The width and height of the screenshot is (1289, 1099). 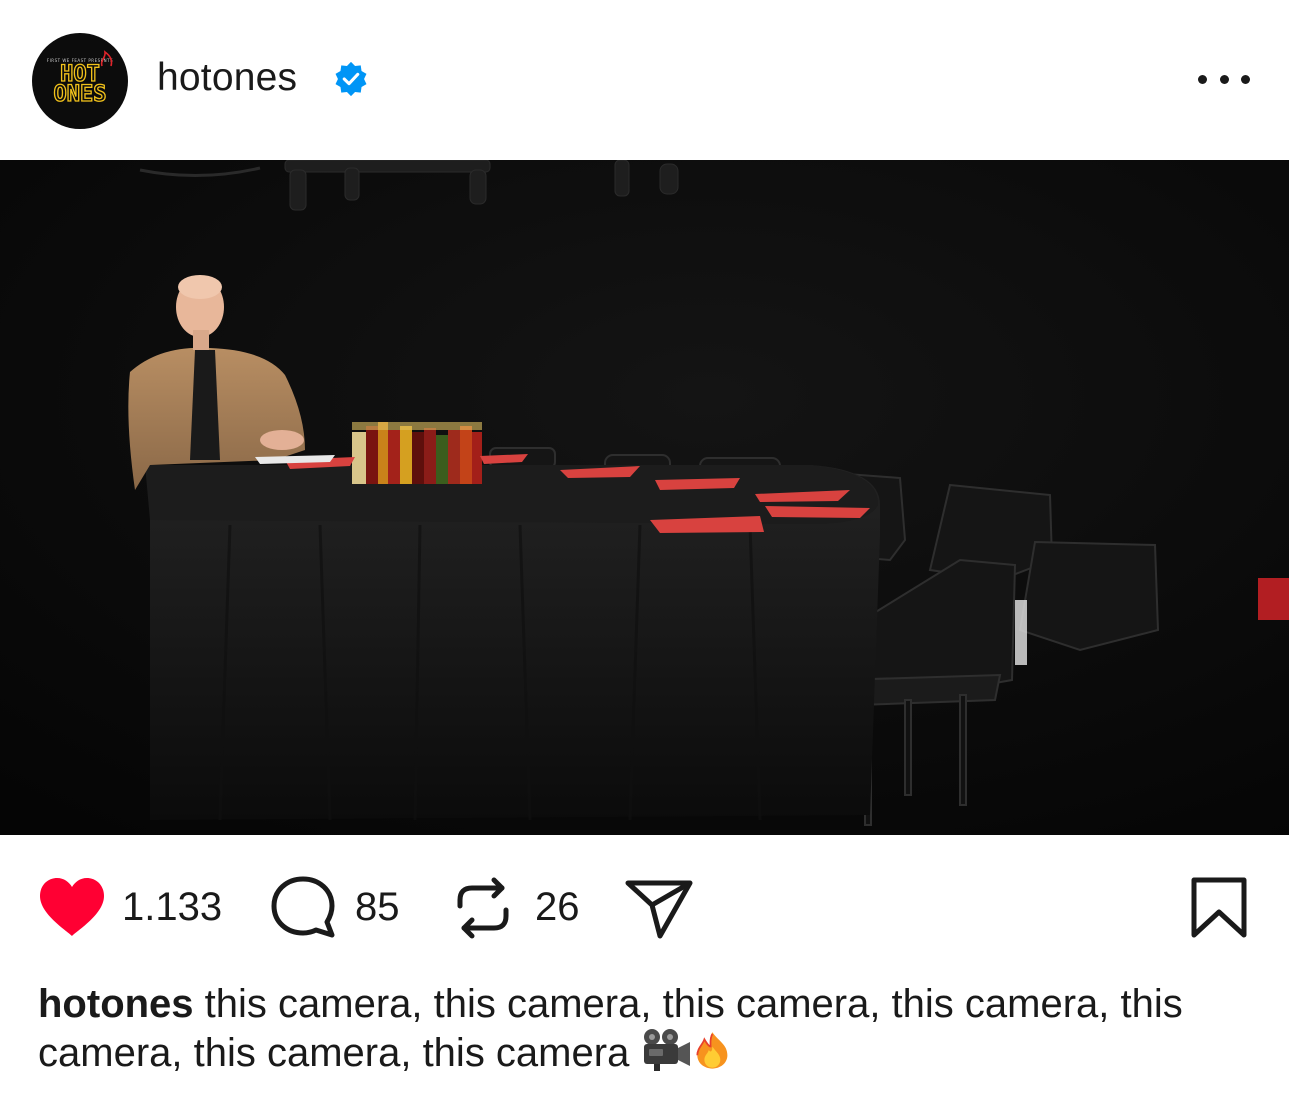 What do you see at coordinates (644, 80) in the screenshot?
I see `post-header: FIRST WE FEAST PRESENTS HOT ONES hotones` at bounding box center [644, 80].